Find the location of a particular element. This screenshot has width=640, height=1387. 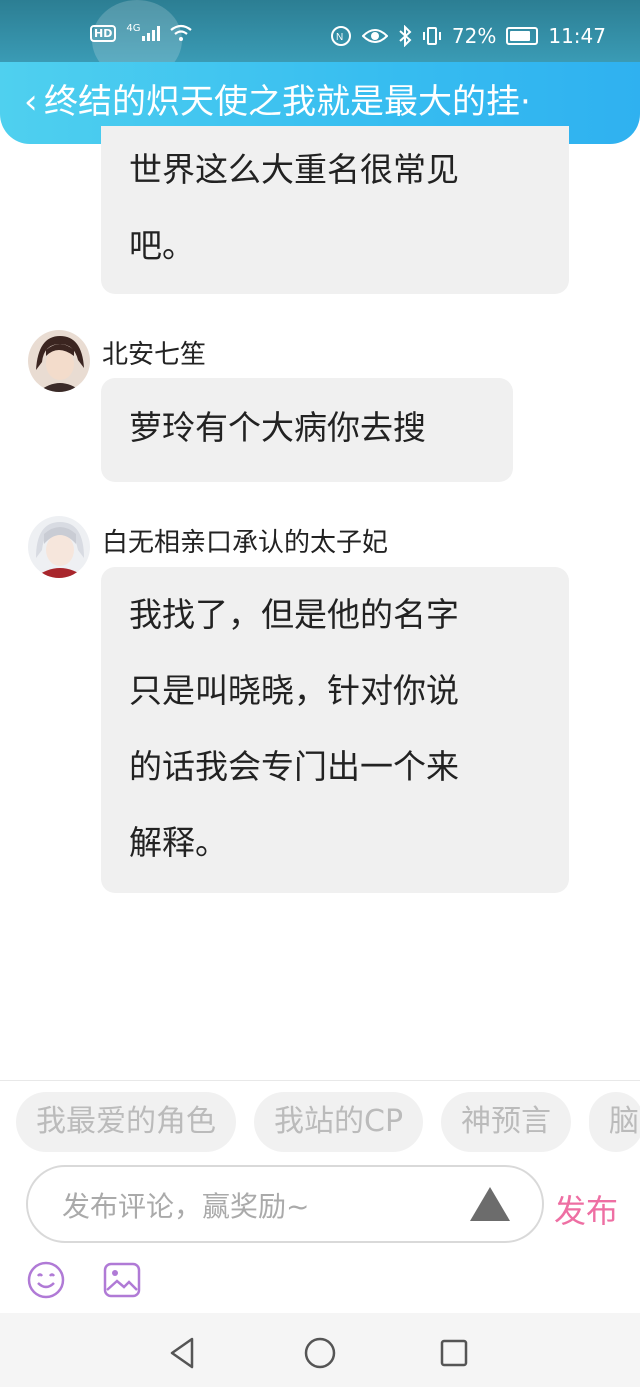

comment-placeholder: 发布评论，赢奖励~ is located at coordinates (186, 1206).